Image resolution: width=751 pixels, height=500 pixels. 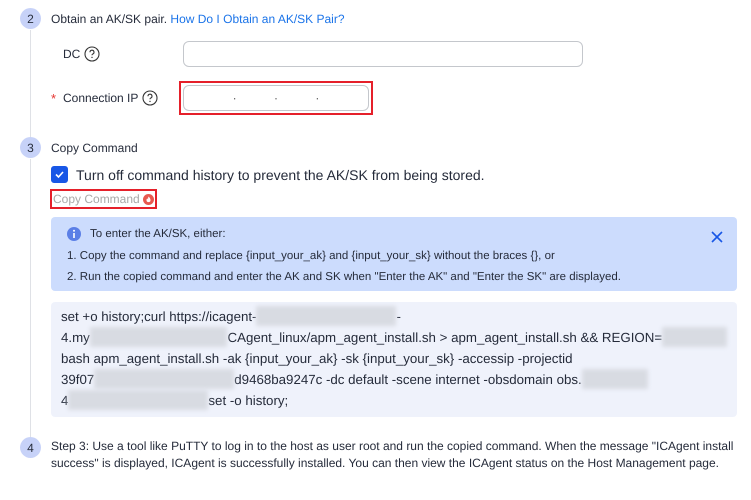 I want to click on step-description: Step 3: Use a tool like PuTTY to log in to the host as user root and run the copied command. When the message "ICAgent install success" is displayed, ICAgent is successfully installed. You can then view the ICAgent status on the Host Management page., so click(x=392, y=455).